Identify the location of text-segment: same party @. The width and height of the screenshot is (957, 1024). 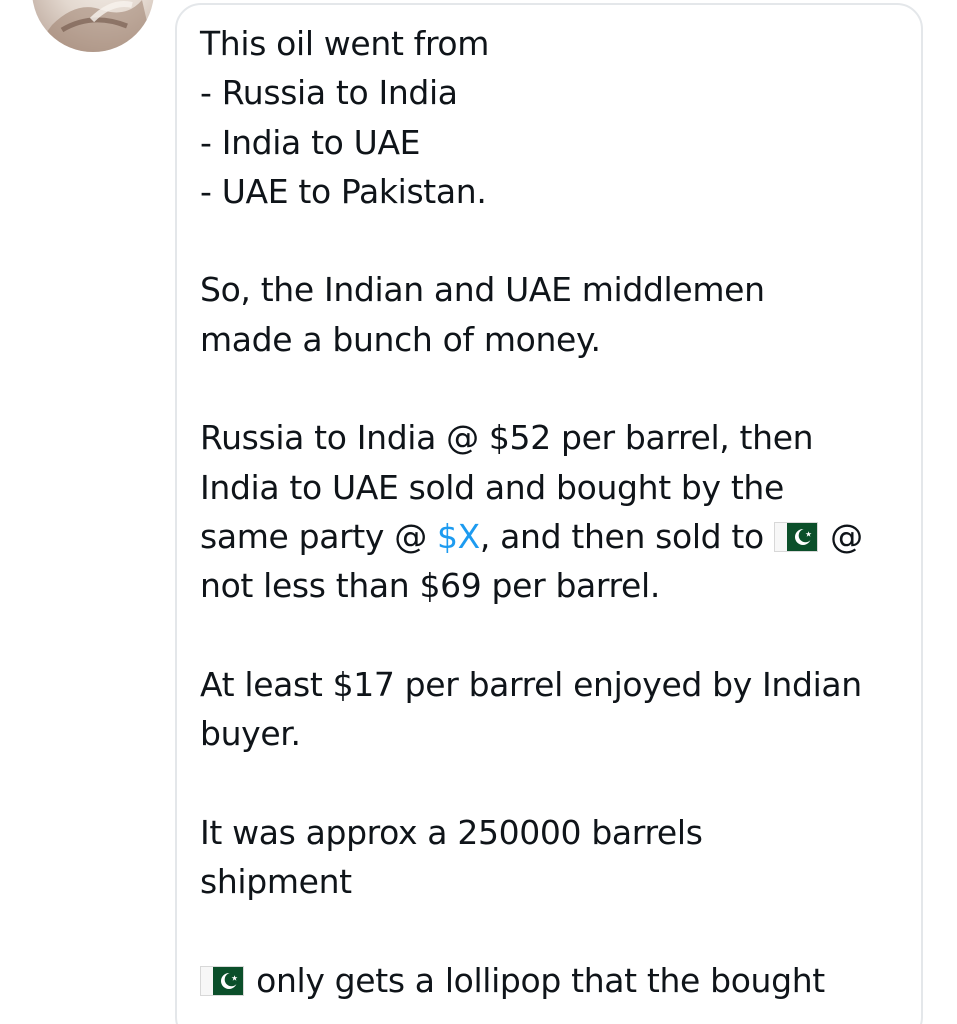
(318, 536).